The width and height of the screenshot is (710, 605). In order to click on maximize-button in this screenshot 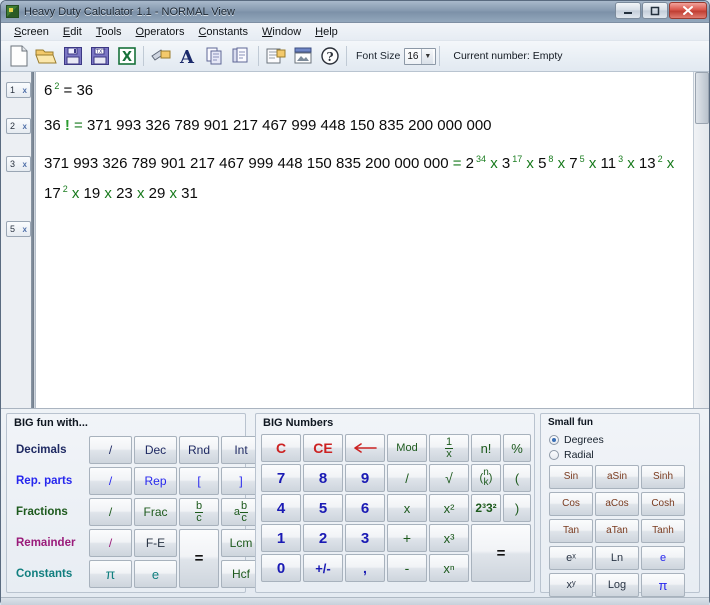, I will do `click(655, 10)`.